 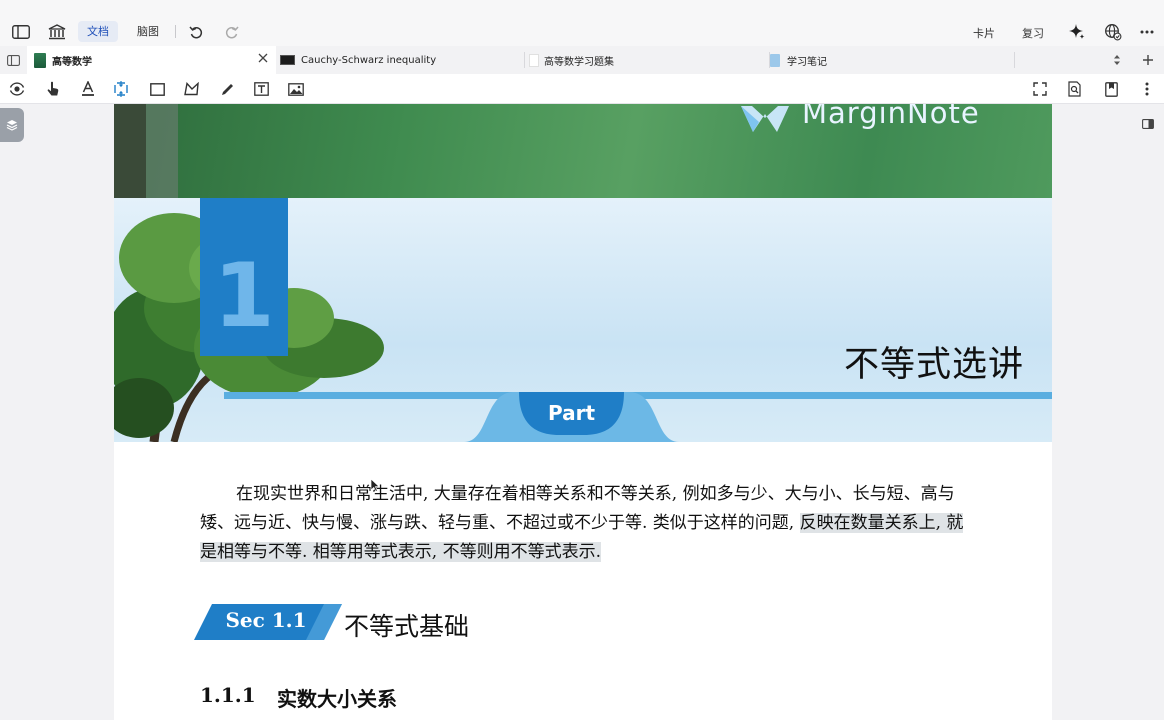 I want to click on banner-logo-text: MarginNote, so click(x=891, y=117).